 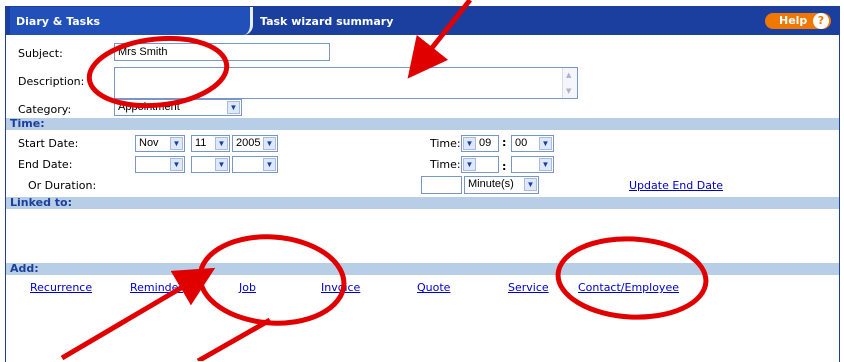 What do you see at coordinates (445, 143) in the screenshot?
I see `start-time-label: Time:` at bounding box center [445, 143].